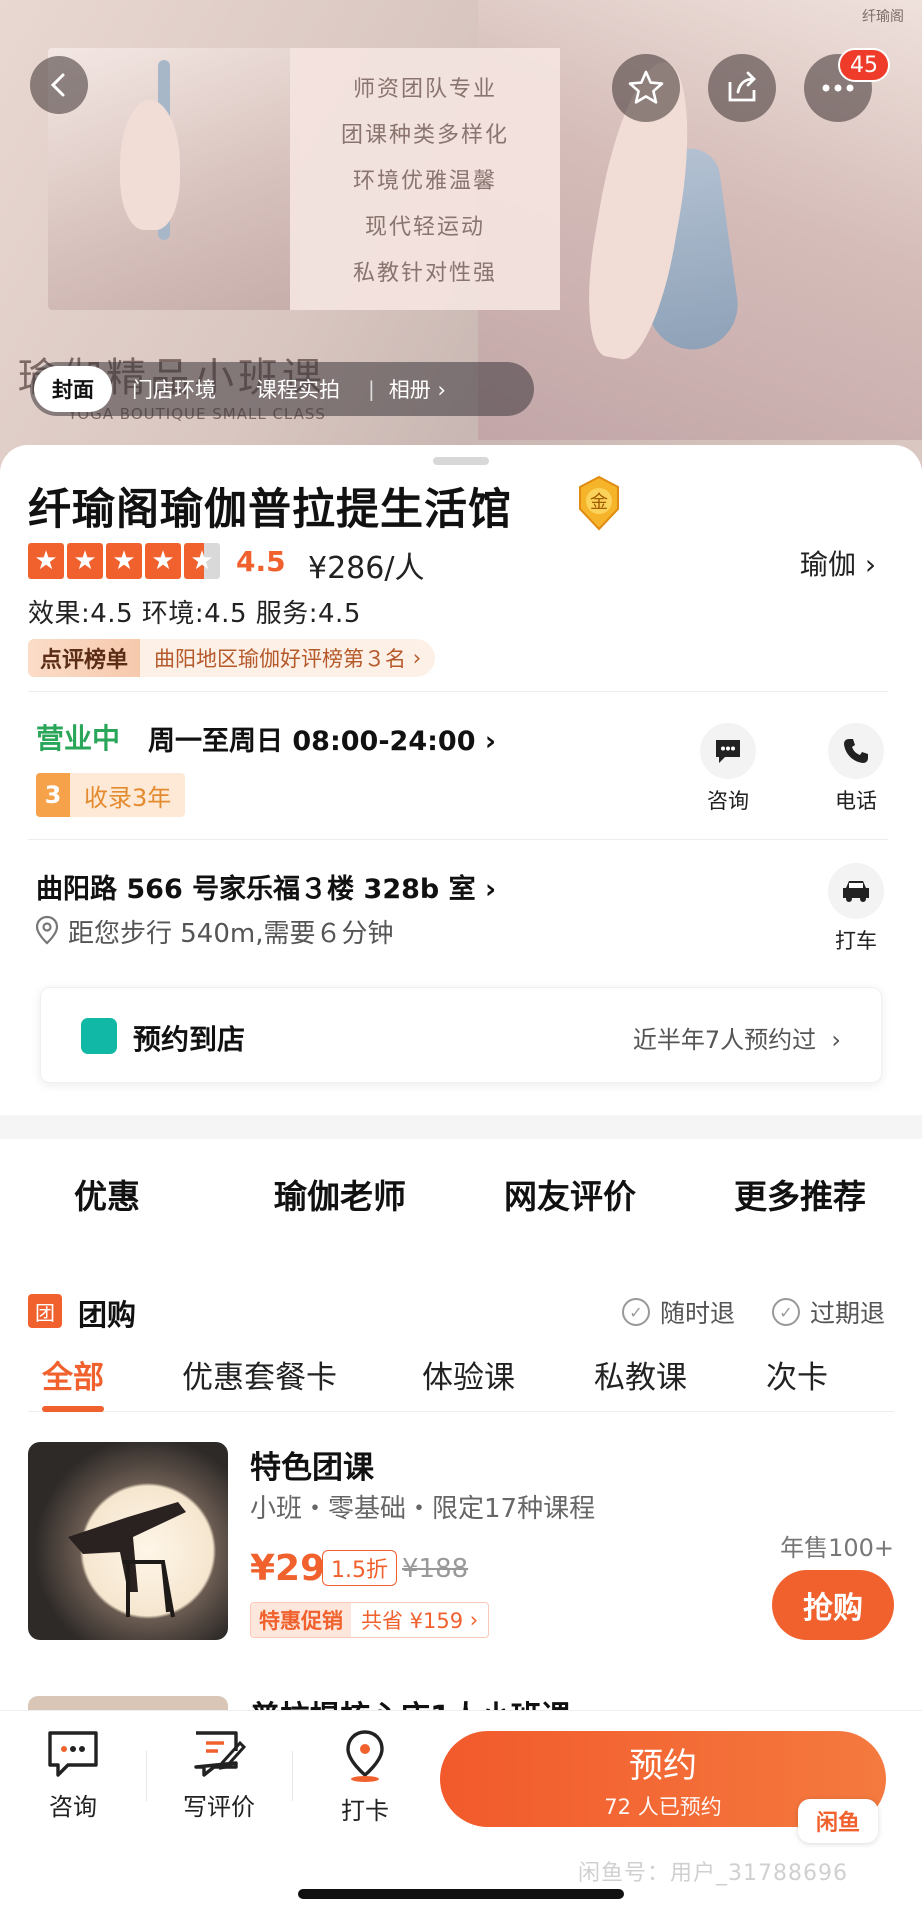 The image size is (922, 1920). I want to click on deal-image, so click(128, 1541).